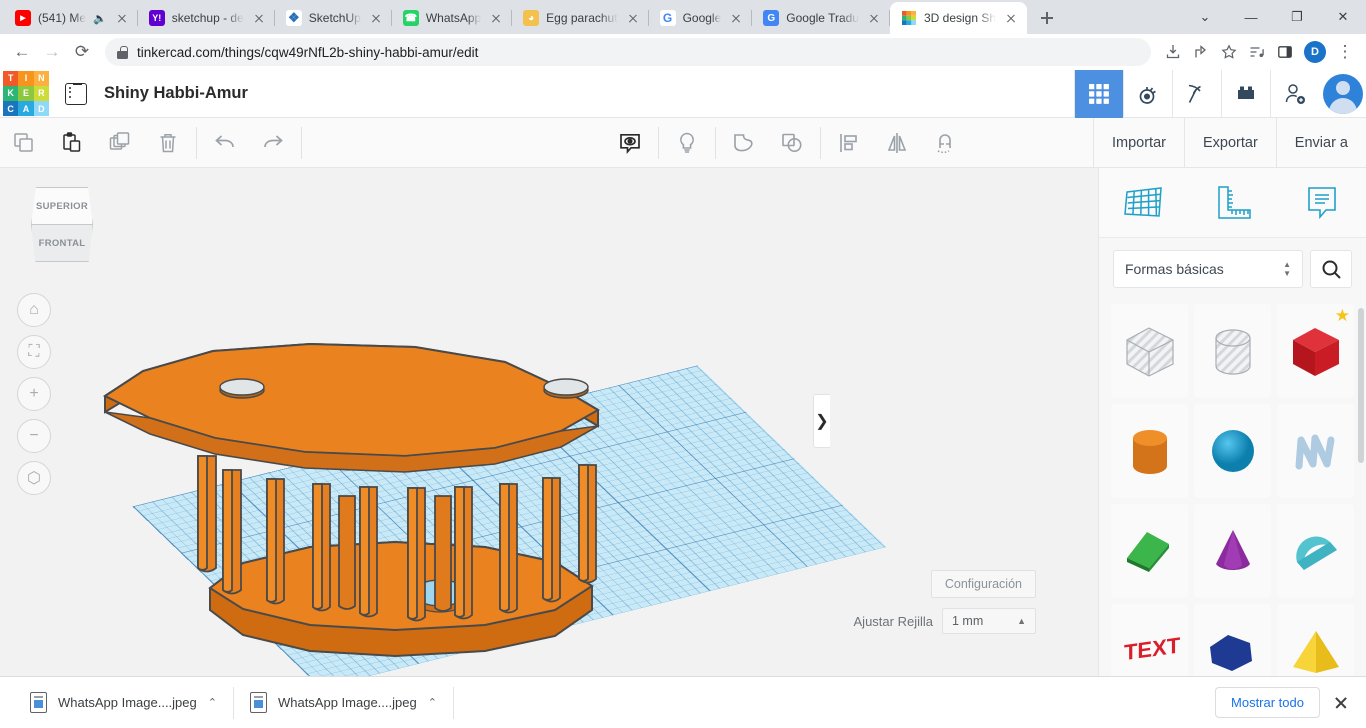 This screenshot has width=1366, height=728. I want to click on shape-cylinder-hole, so click(1232, 351).